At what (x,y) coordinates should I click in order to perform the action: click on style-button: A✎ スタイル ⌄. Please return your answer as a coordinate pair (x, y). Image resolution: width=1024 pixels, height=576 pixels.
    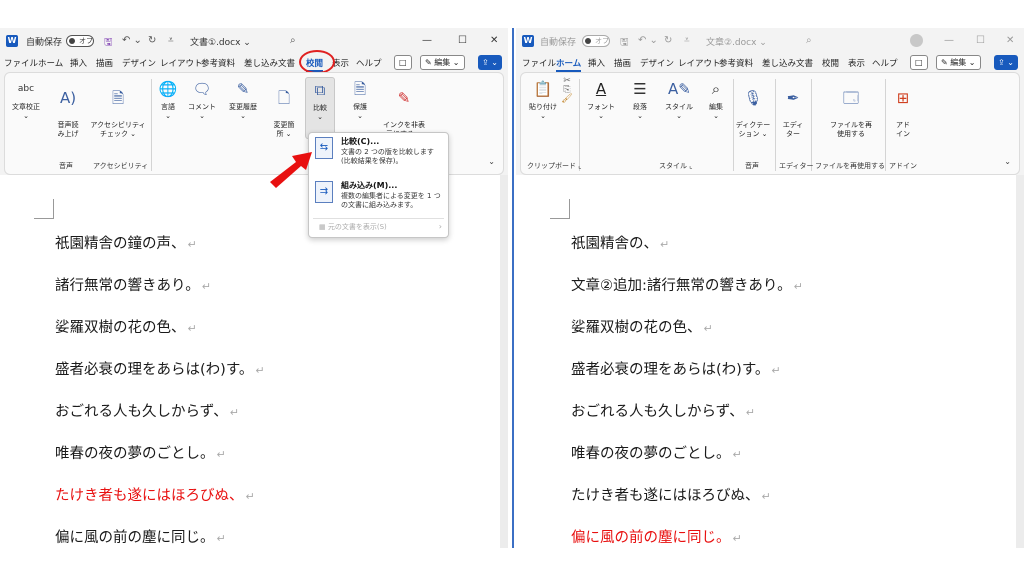
    Looking at the image, I should click on (679, 99).